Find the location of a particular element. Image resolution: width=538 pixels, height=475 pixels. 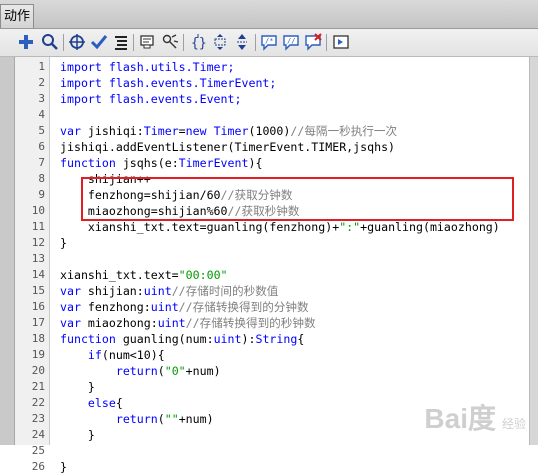

line-number: 10 is located at coordinates (38, 210).